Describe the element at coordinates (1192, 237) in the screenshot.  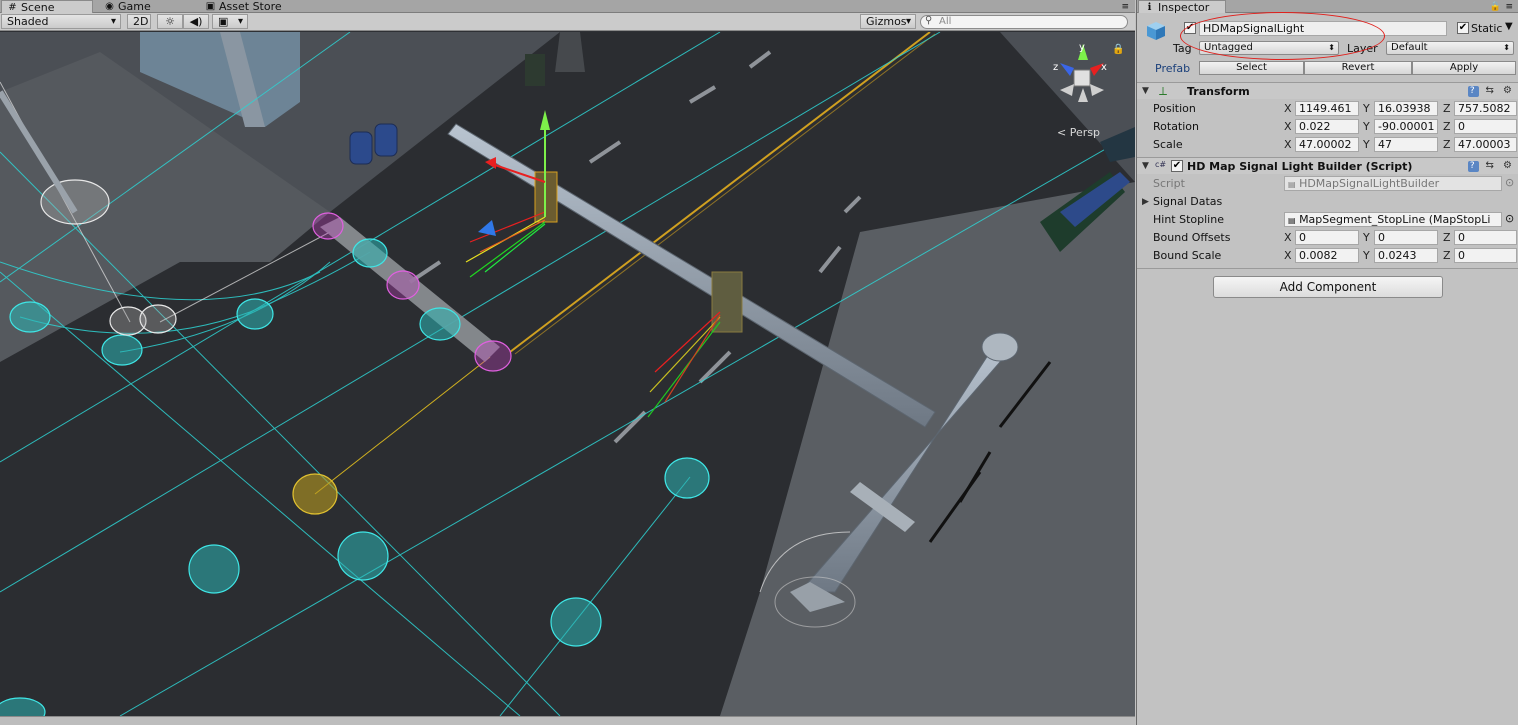
I see `bound-offsets-label: Bound Offsets` at that location.